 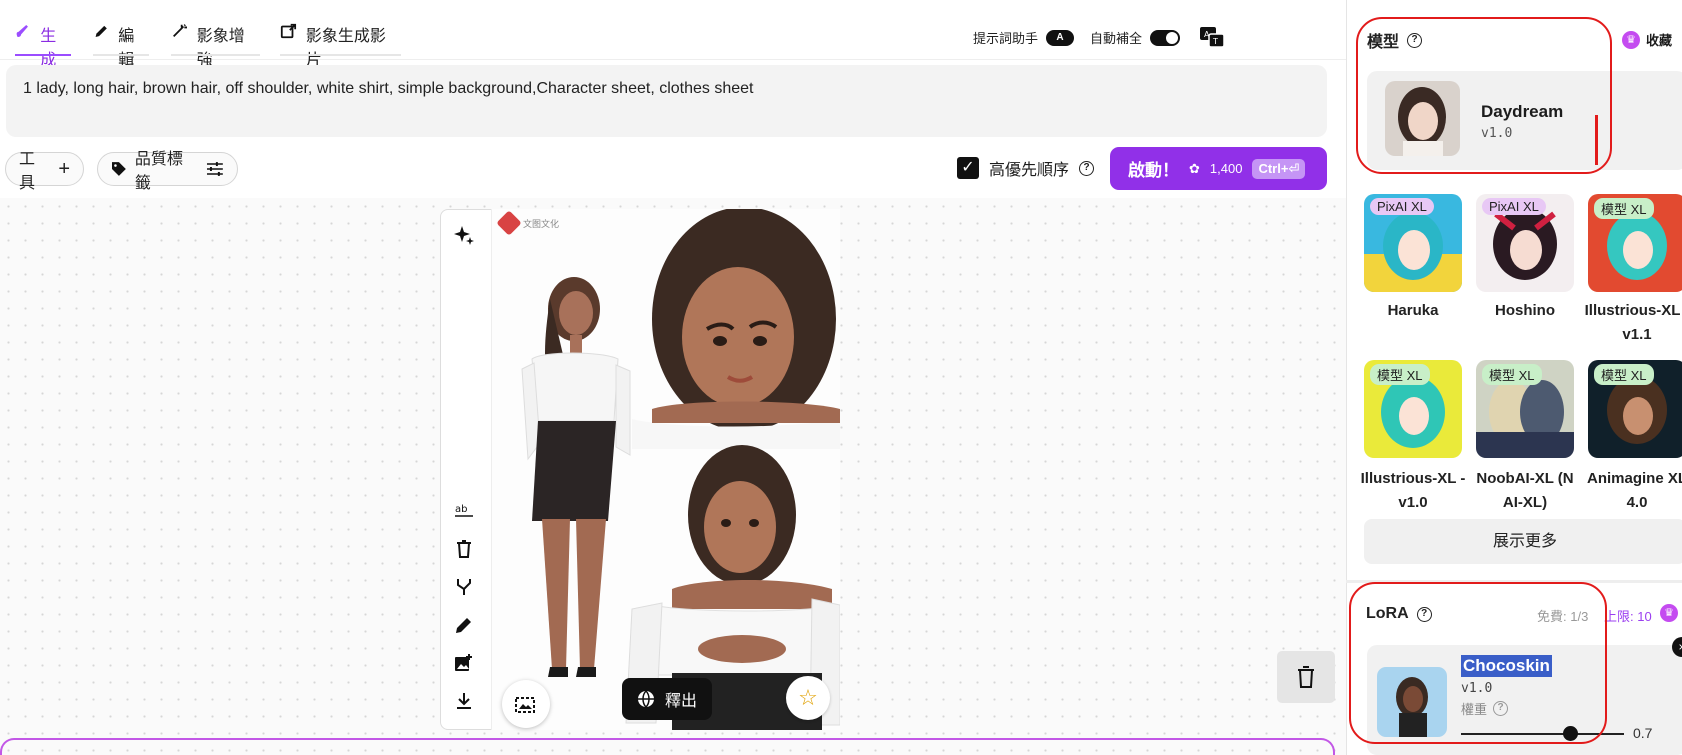 What do you see at coordinates (1542, 734) in the screenshot?
I see `lora-weight-slider` at bounding box center [1542, 734].